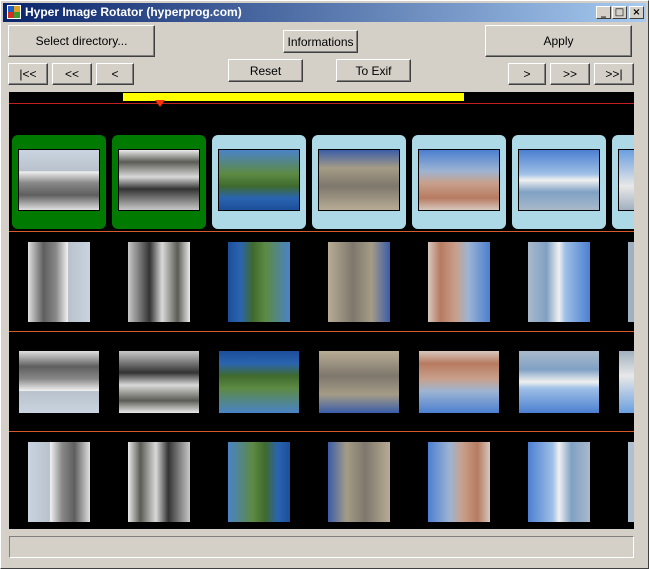 The image size is (649, 569). I want to click on rotation-270-lake-shore-building, so click(559, 482).